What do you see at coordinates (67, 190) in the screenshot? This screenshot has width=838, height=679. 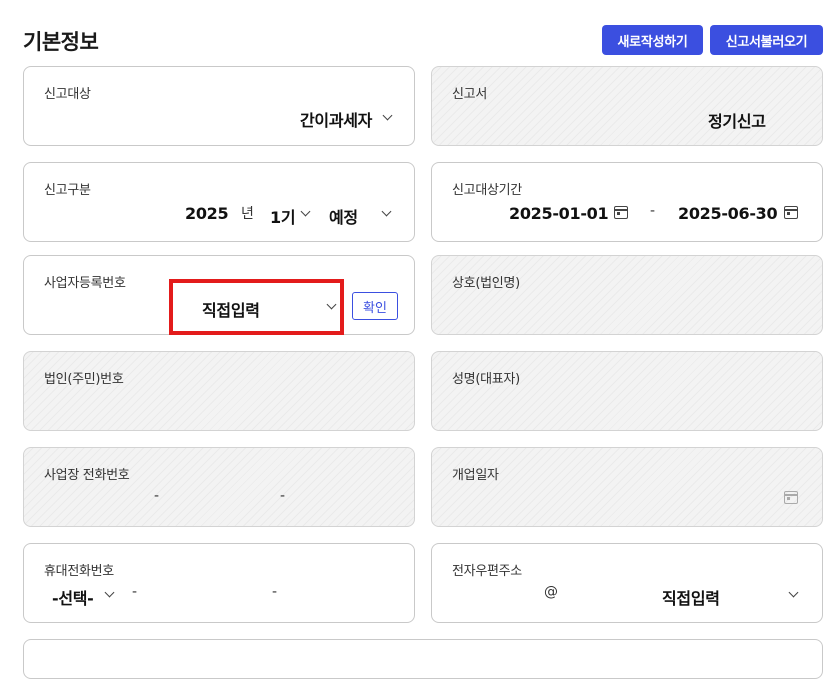 I see `filing-type-label: 신고구분` at bounding box center [67, 190].